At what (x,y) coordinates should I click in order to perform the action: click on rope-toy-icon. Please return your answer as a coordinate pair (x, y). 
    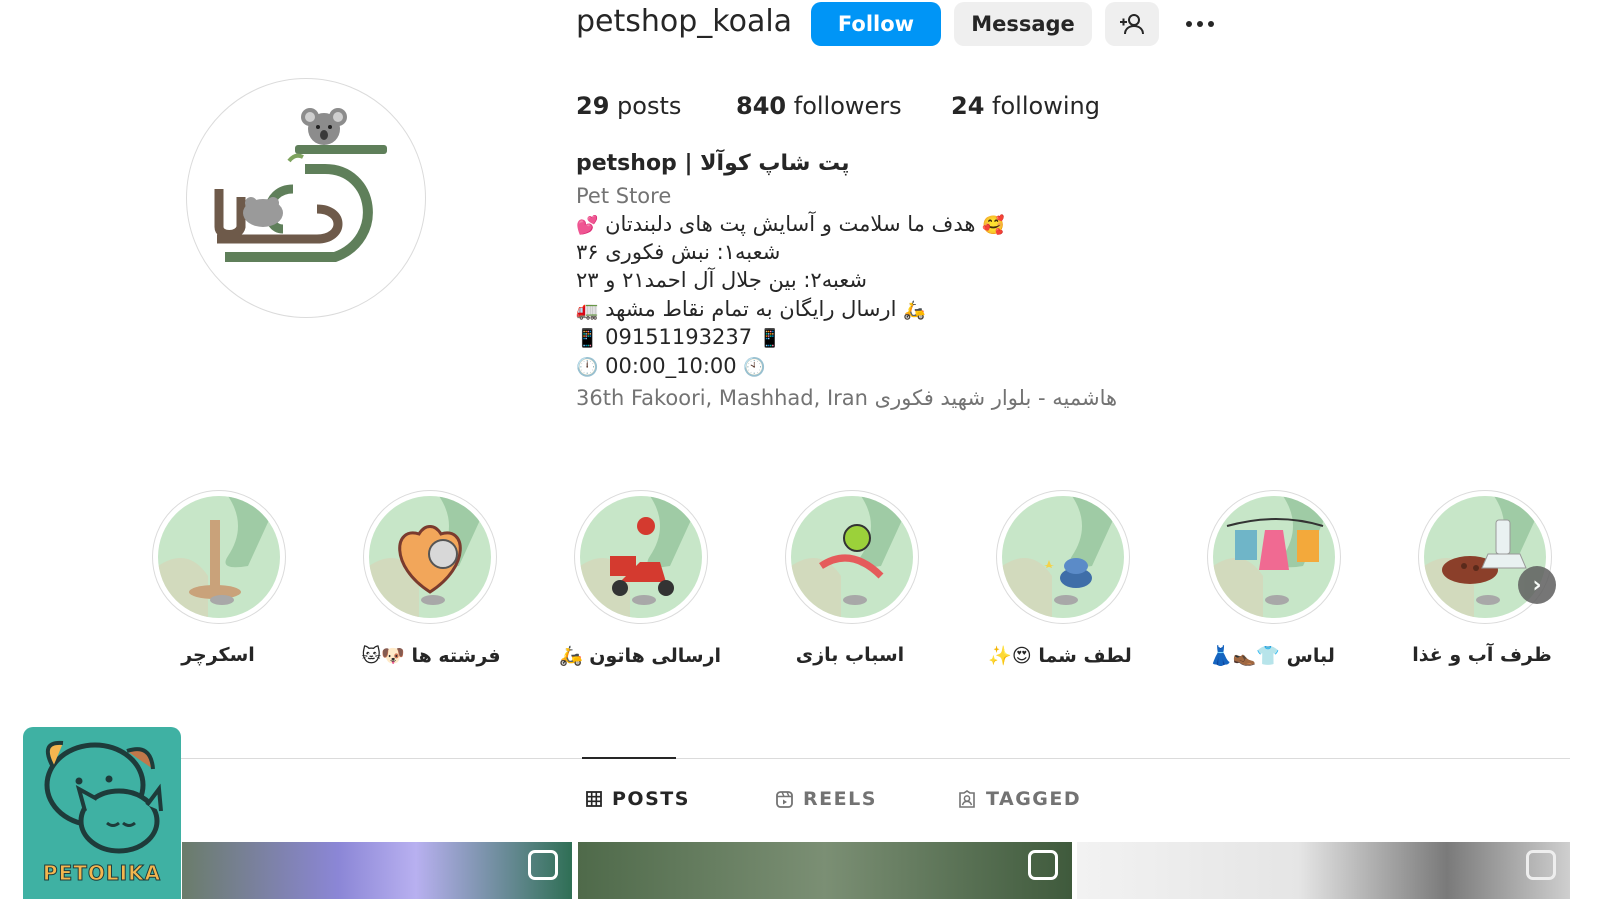
    Looking at the image, I should click on (852, 557).